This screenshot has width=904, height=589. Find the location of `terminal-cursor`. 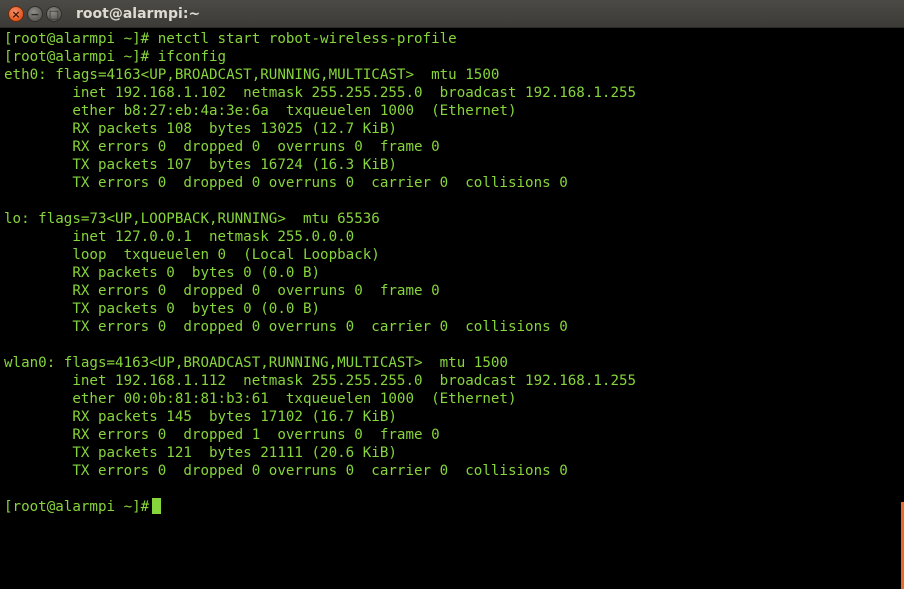

terminal-cursor is located at coordinates (157, 506).